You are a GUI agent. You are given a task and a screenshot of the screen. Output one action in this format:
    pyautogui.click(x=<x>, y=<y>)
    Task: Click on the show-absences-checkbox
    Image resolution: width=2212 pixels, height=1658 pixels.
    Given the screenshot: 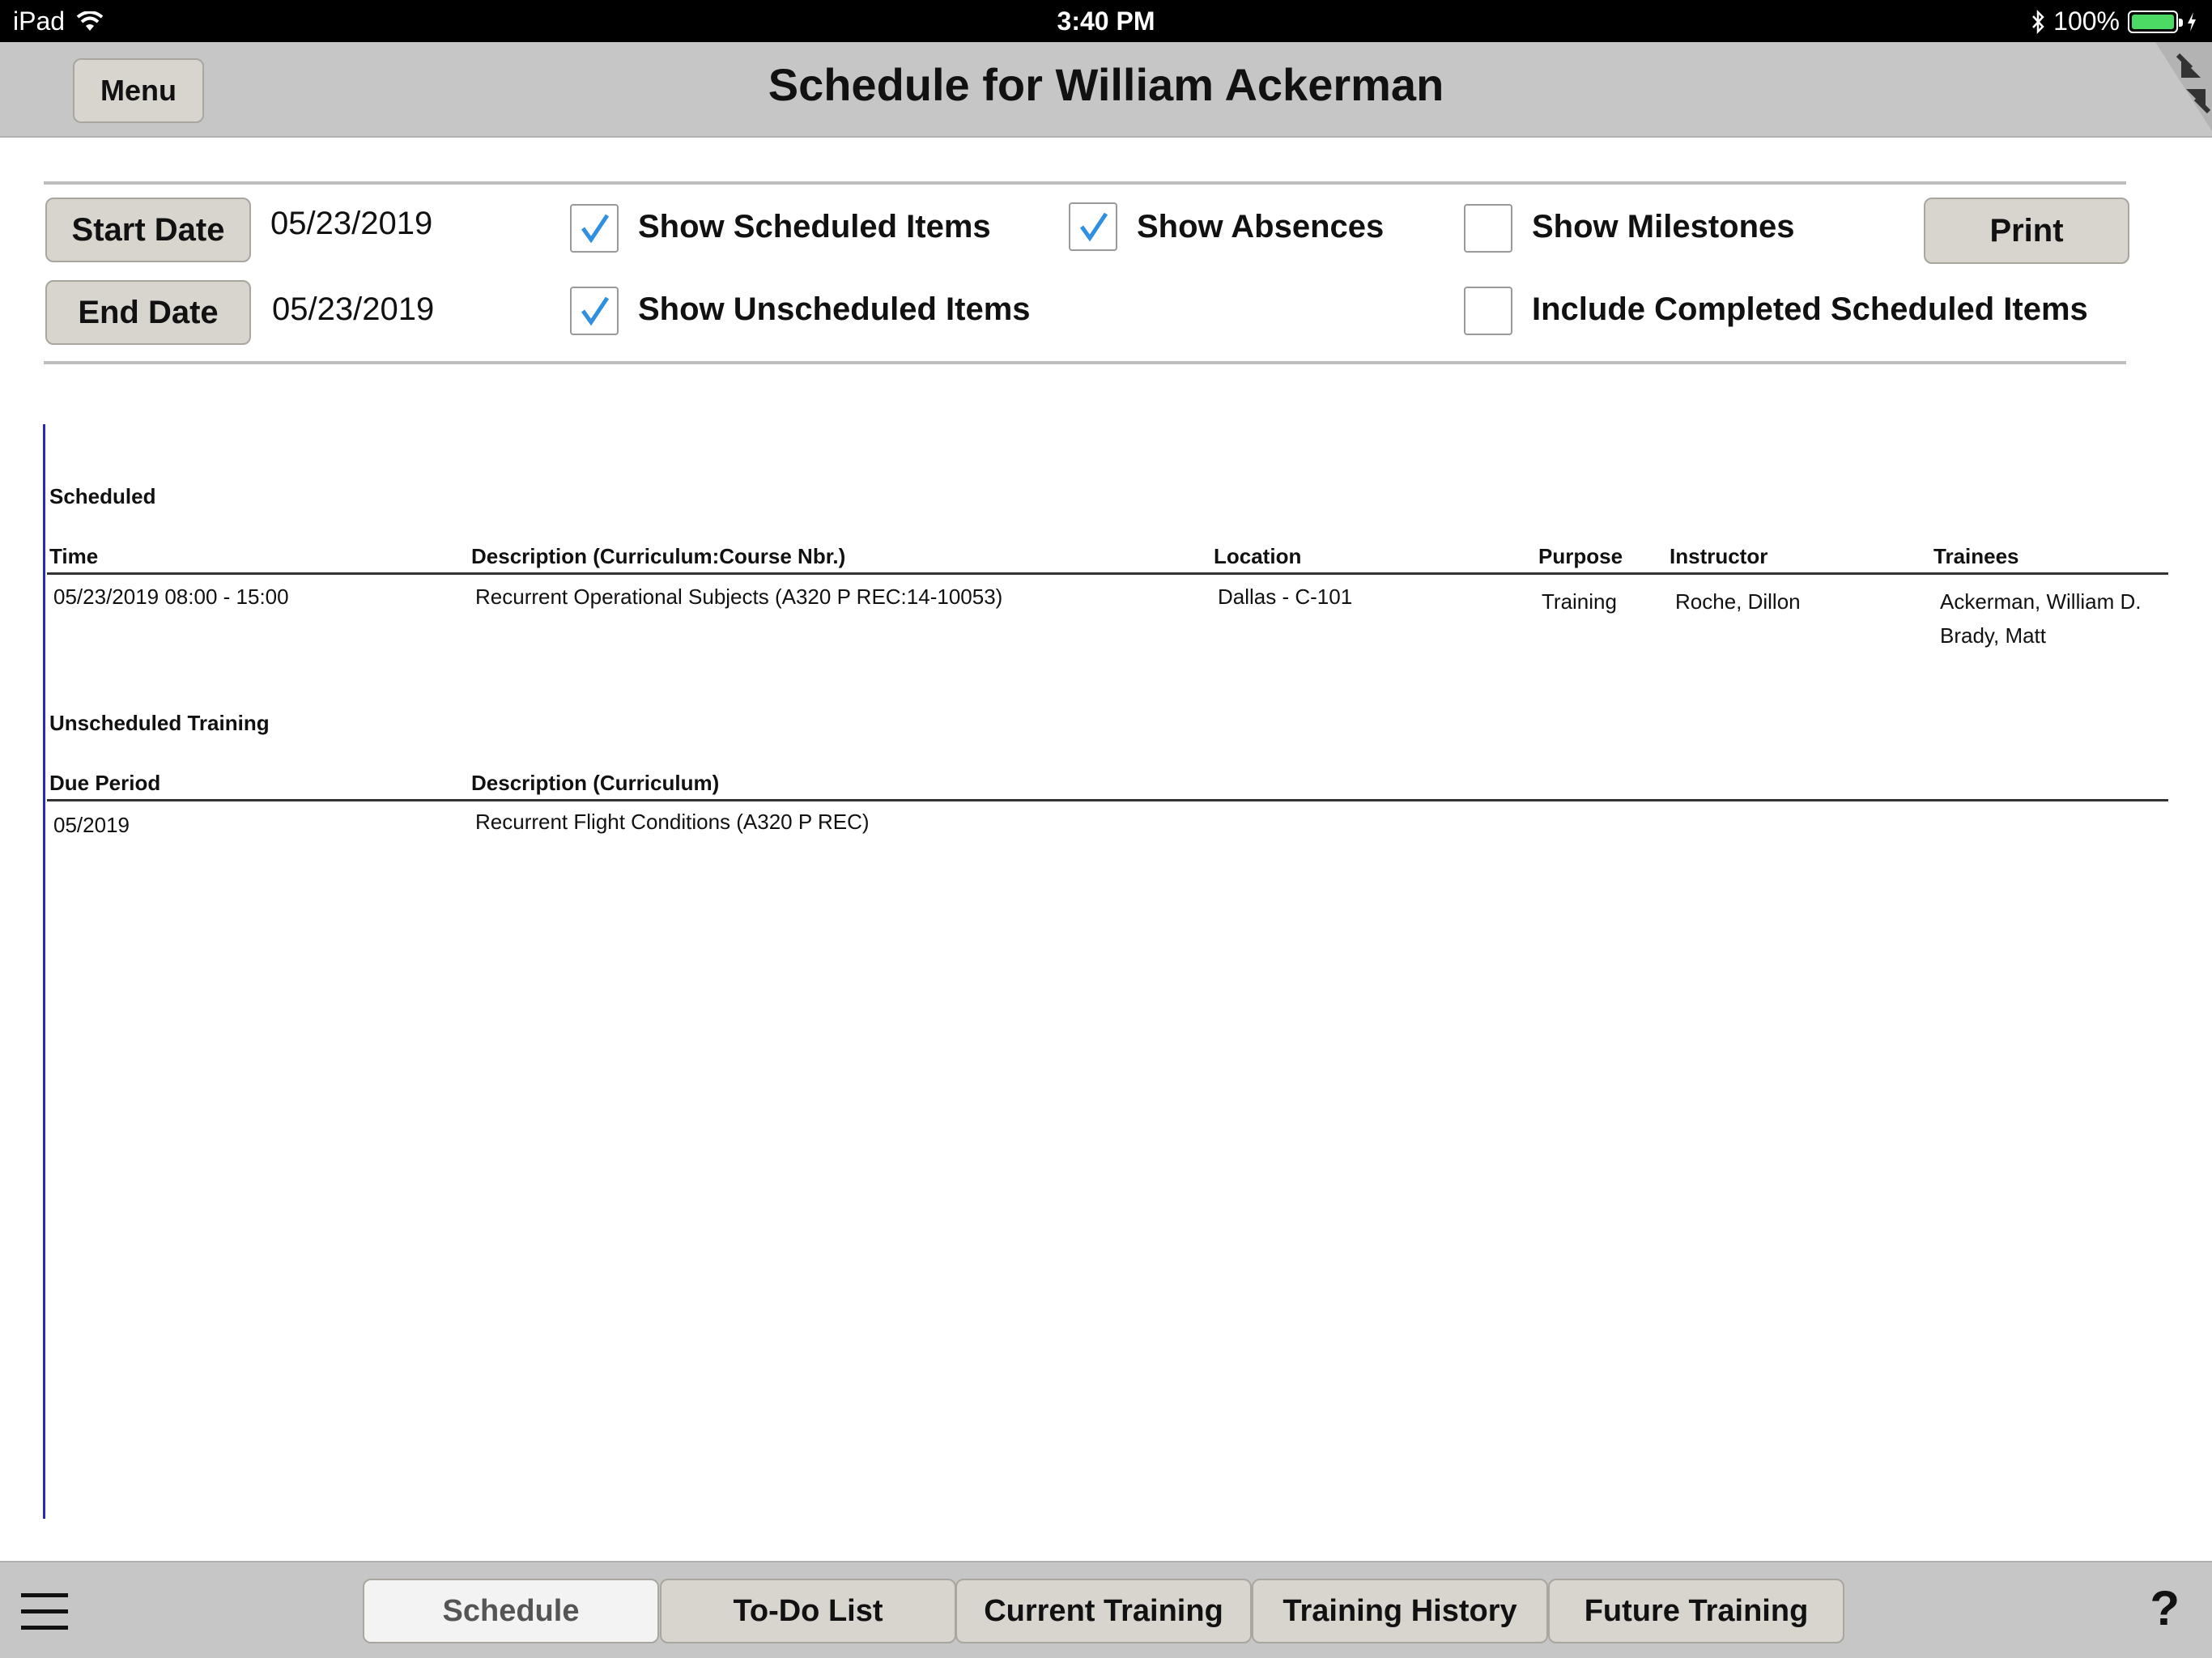 What is the action you would take?
    pyautogui.click(x=1093, y=226)
    